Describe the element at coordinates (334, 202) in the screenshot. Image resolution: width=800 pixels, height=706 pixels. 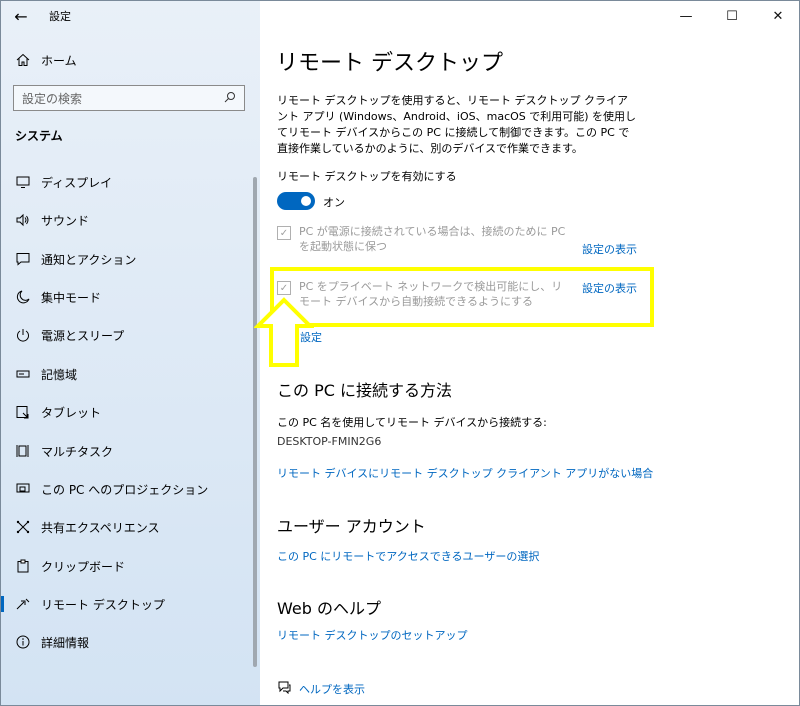
I see `toggle-state-label: オン` at that location.